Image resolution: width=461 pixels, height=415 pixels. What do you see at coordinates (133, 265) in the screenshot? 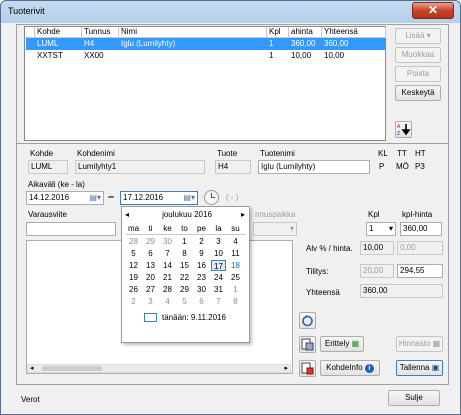
I see `calendar-day: 12` at bounding box center [133, 265].